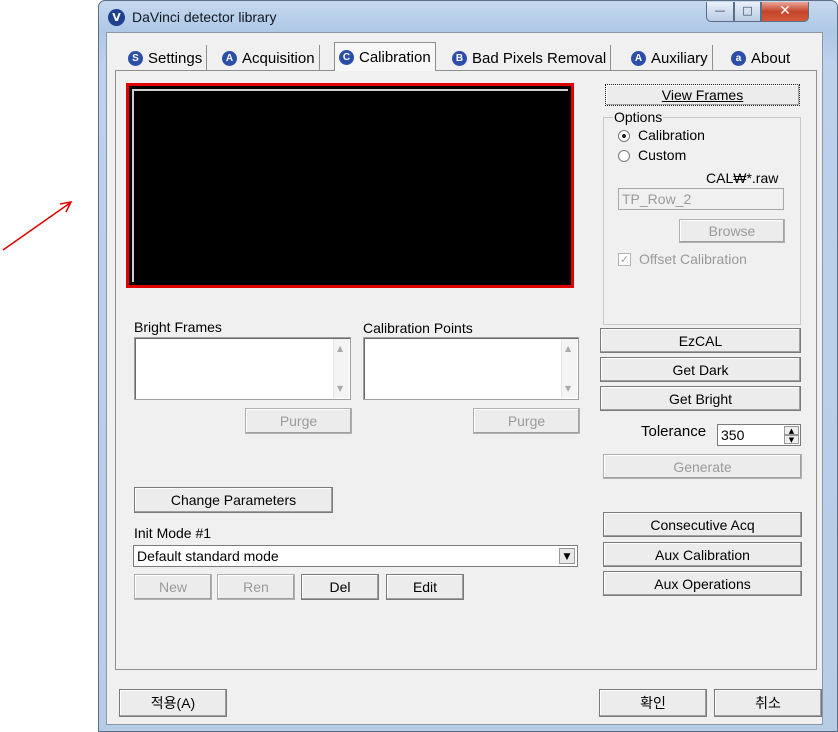 This screenshot has height=732, width=838. I want to click on calibration-radio-label: Calibration, so click(671, 135).